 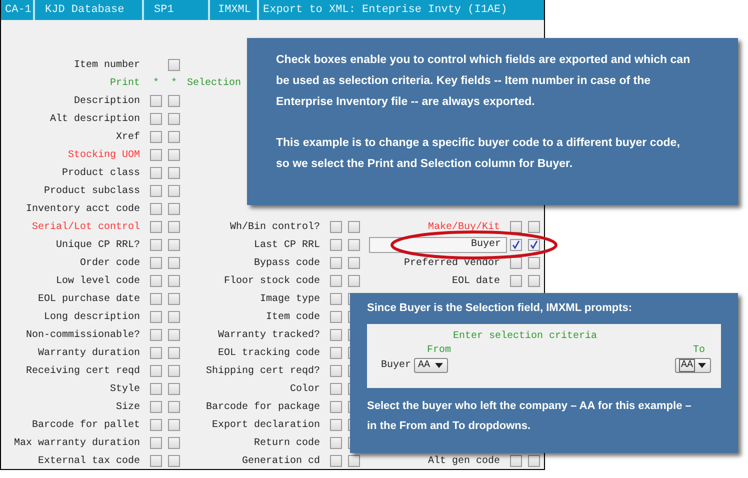 I want to click on field-label: Alt gen code, so click(x=464, y=461).